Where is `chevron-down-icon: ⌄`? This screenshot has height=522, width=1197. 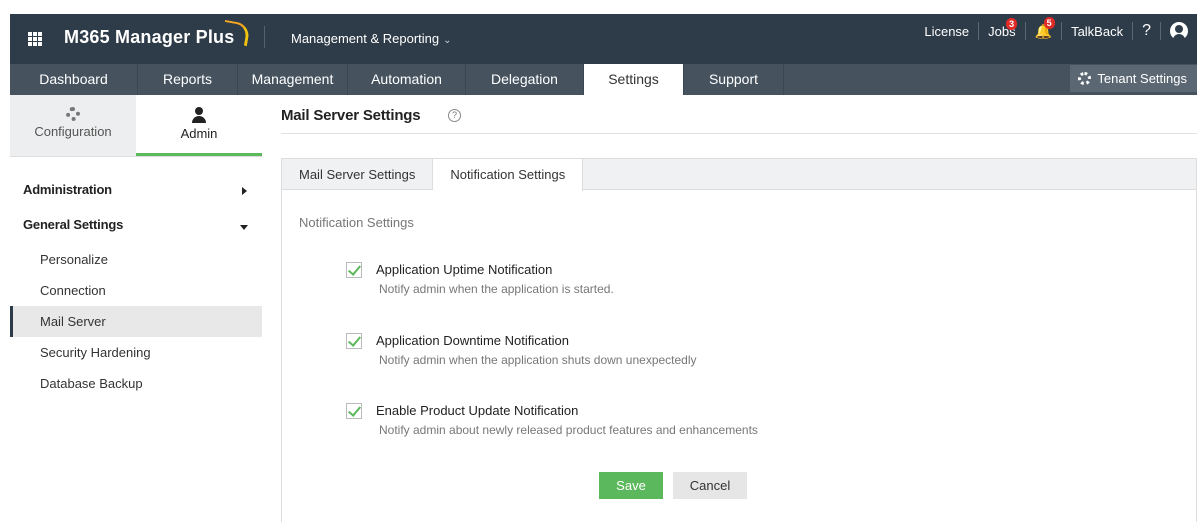 chevron-down-icon: ⌄ is located at coordinates (447, 40).